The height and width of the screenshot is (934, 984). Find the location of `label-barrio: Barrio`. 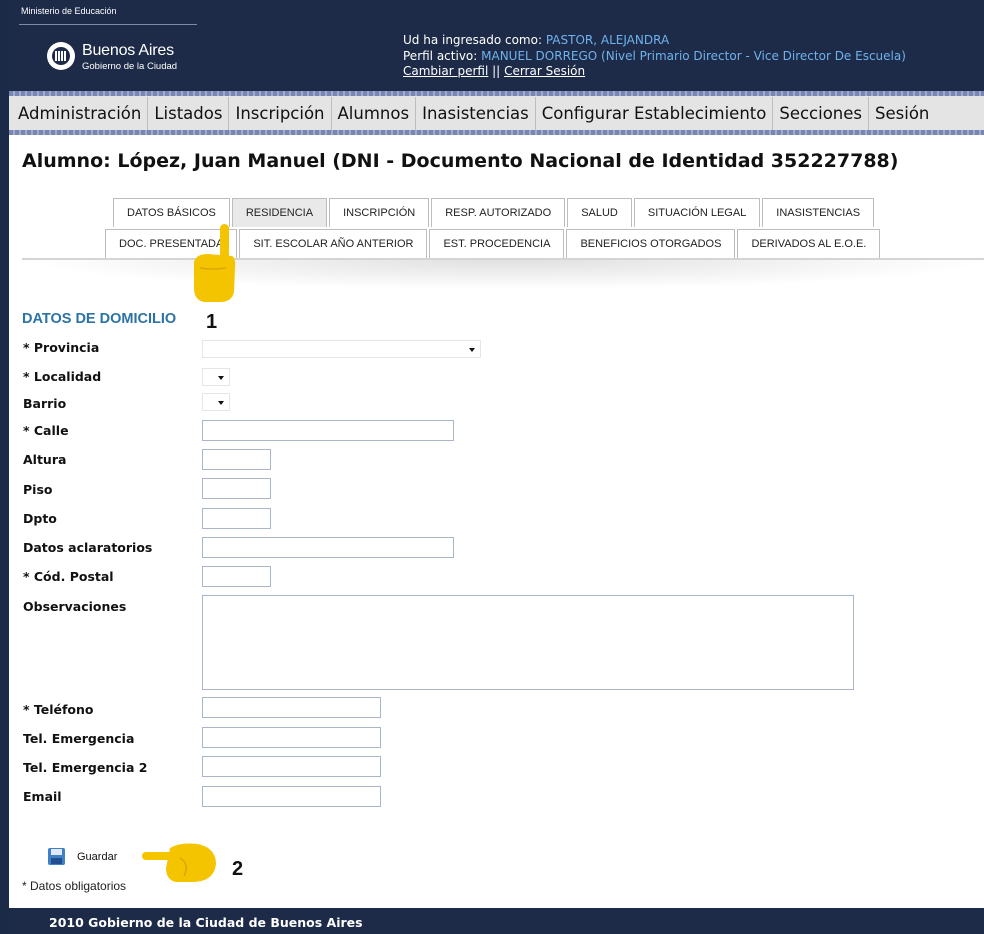

label-barrio: Barrio is located at coordinates (45, 403).